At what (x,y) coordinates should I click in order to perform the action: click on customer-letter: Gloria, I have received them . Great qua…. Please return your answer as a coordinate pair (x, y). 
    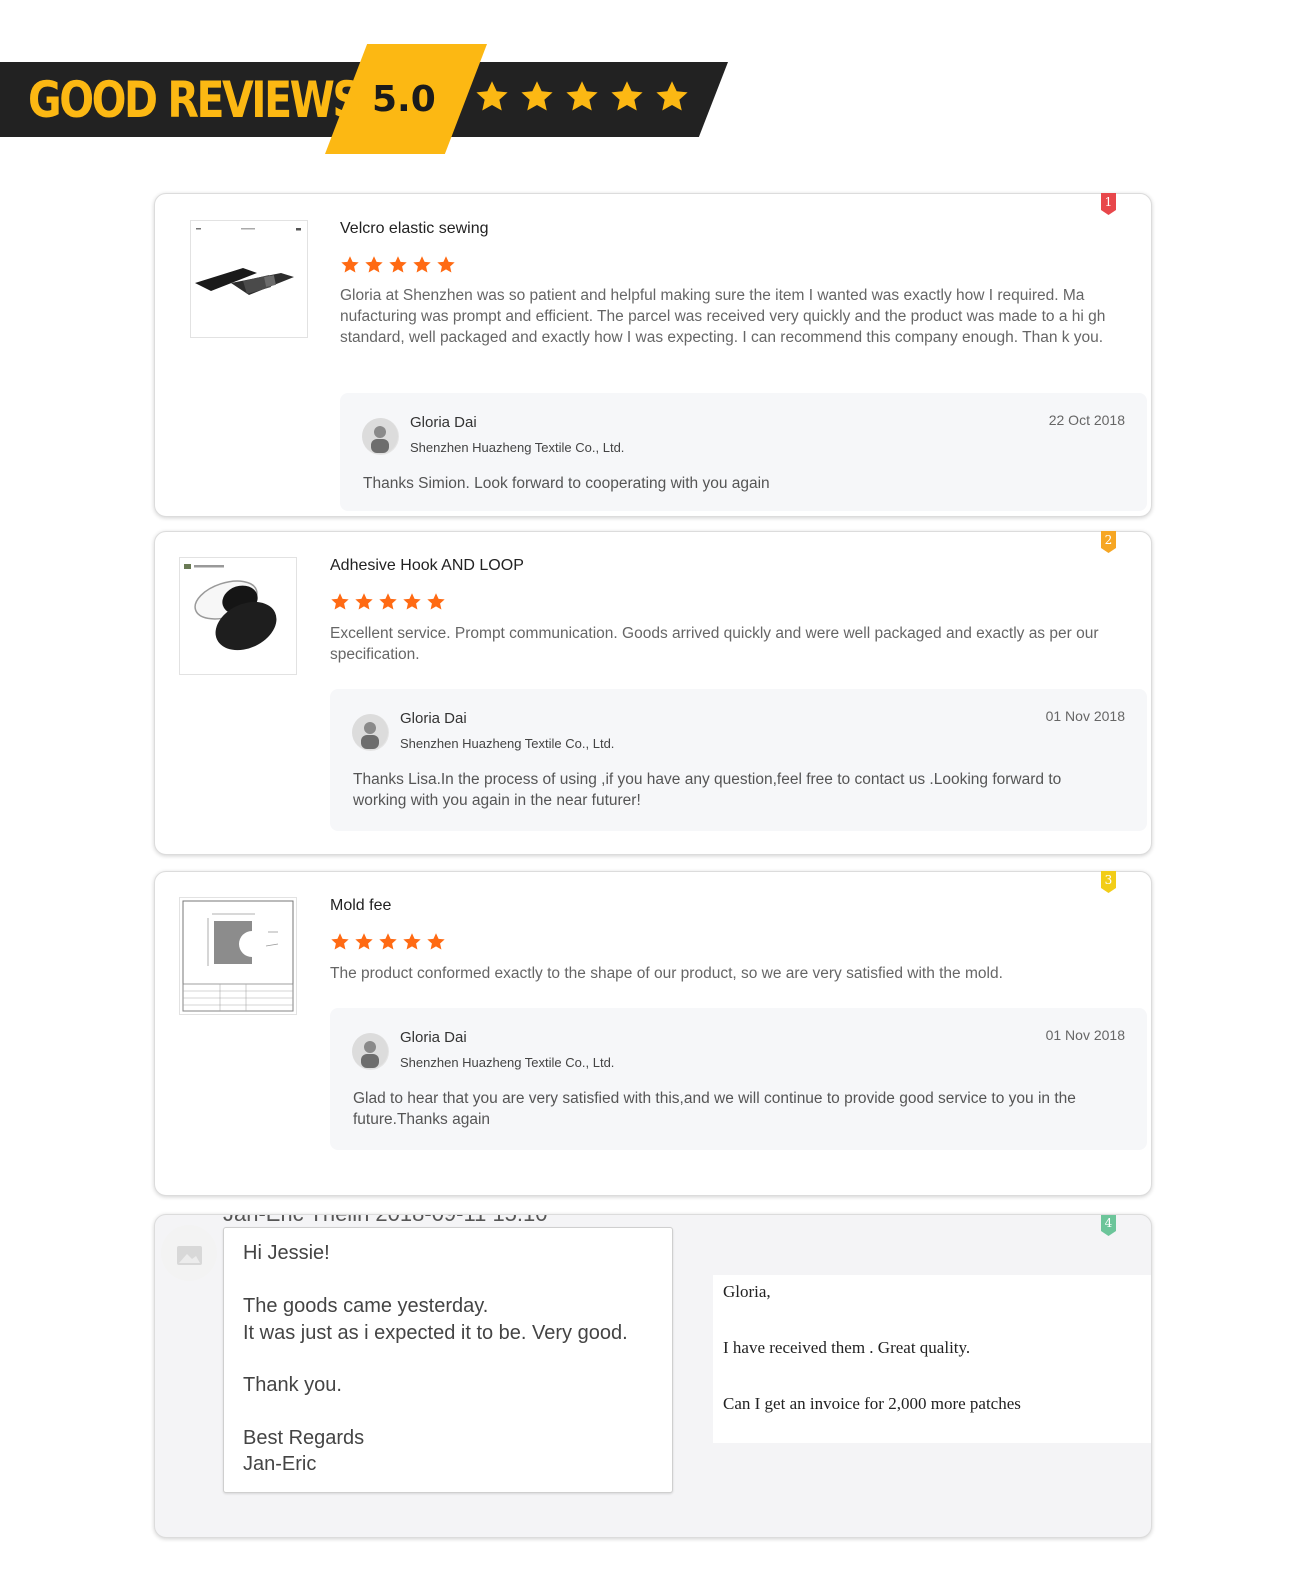
    Looking at the image, I should click on (932, 1359).